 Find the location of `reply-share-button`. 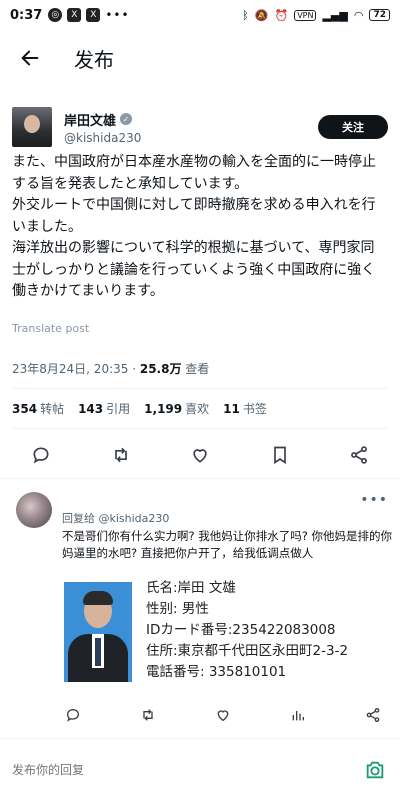

reply-share-button is located at coordinates (373, 715).